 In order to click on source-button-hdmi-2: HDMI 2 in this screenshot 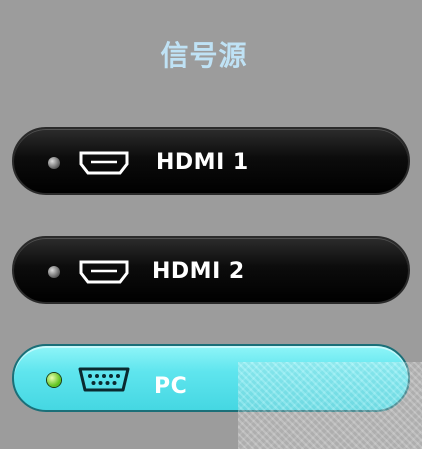, I will do `click(211, 270)`.